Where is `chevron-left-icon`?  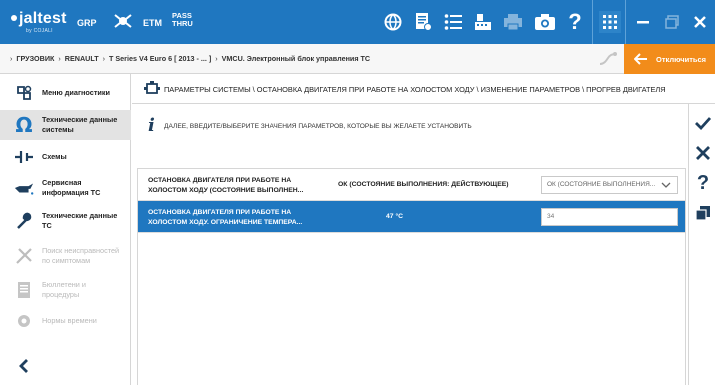 chevron-left-icon is located at coordinates (23, 366).